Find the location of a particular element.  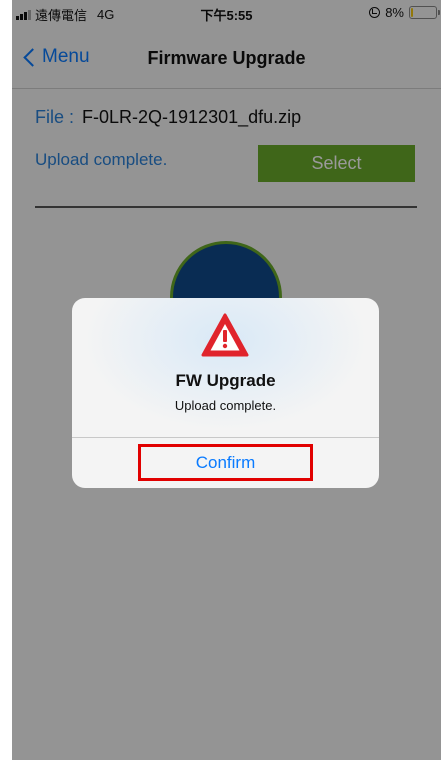

alert-title: FW Upgrade is located at coordinates (225, 380).